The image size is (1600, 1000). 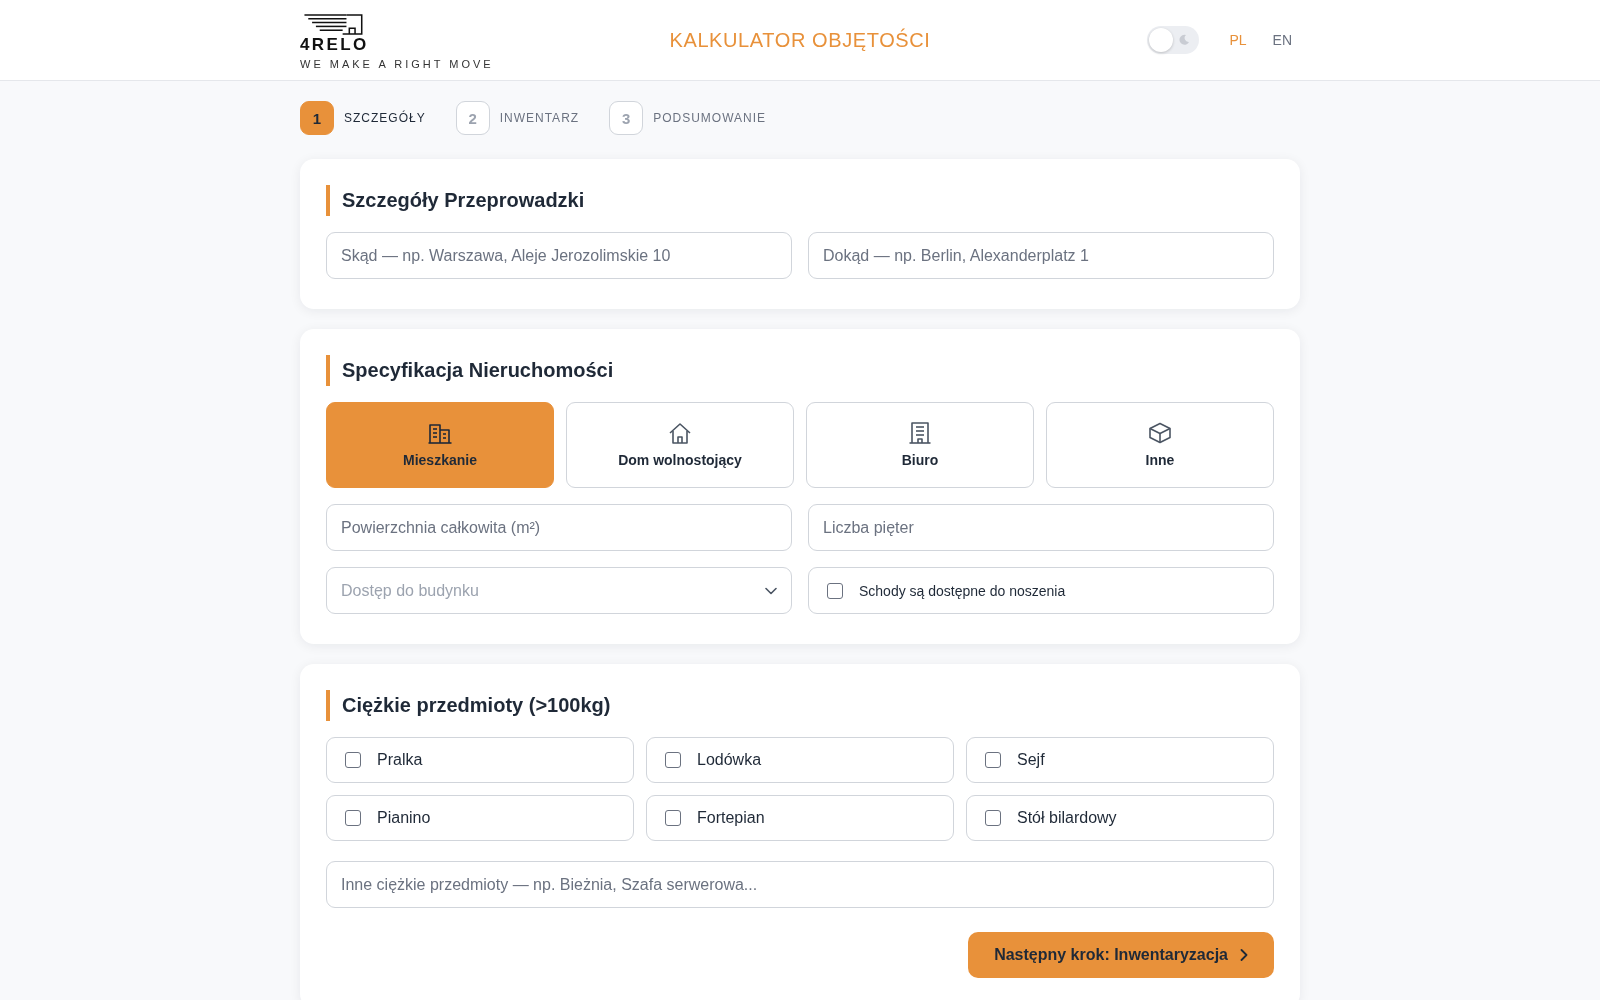 What do you see at coordinates (1041, 255) in the screenshot?
I see `destination-field: Dokąd — np. Berlin, Alexanderplatz 1` at bounding box center [1041, 255].